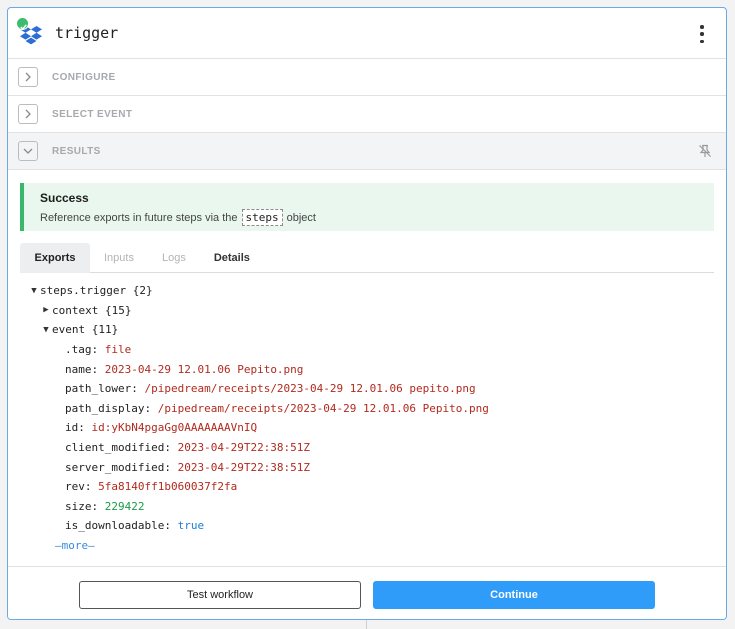 The width and height of the screenshot is (735, 629). What do you see at coordinates (367, 33) in the screenshot?
I see `step-header: trigger` at bounding box center [367, 33].